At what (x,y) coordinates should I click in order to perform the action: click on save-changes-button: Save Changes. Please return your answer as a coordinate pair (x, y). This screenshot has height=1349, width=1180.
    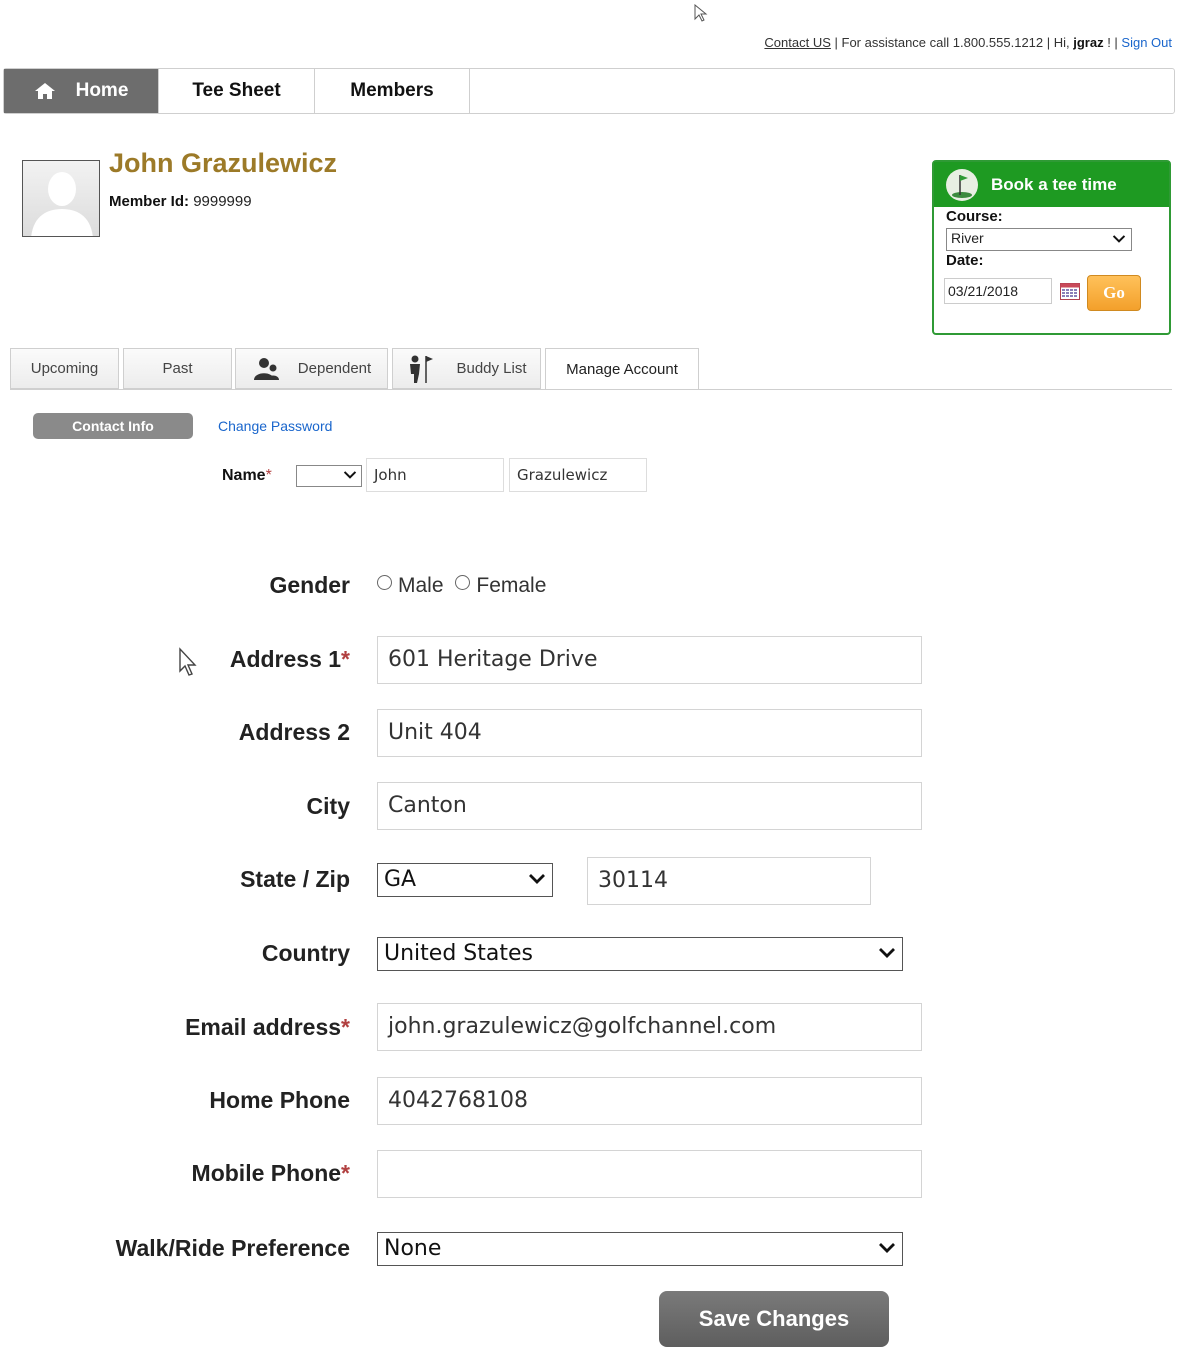
    Looking at the image, I should click on (774, 1319).